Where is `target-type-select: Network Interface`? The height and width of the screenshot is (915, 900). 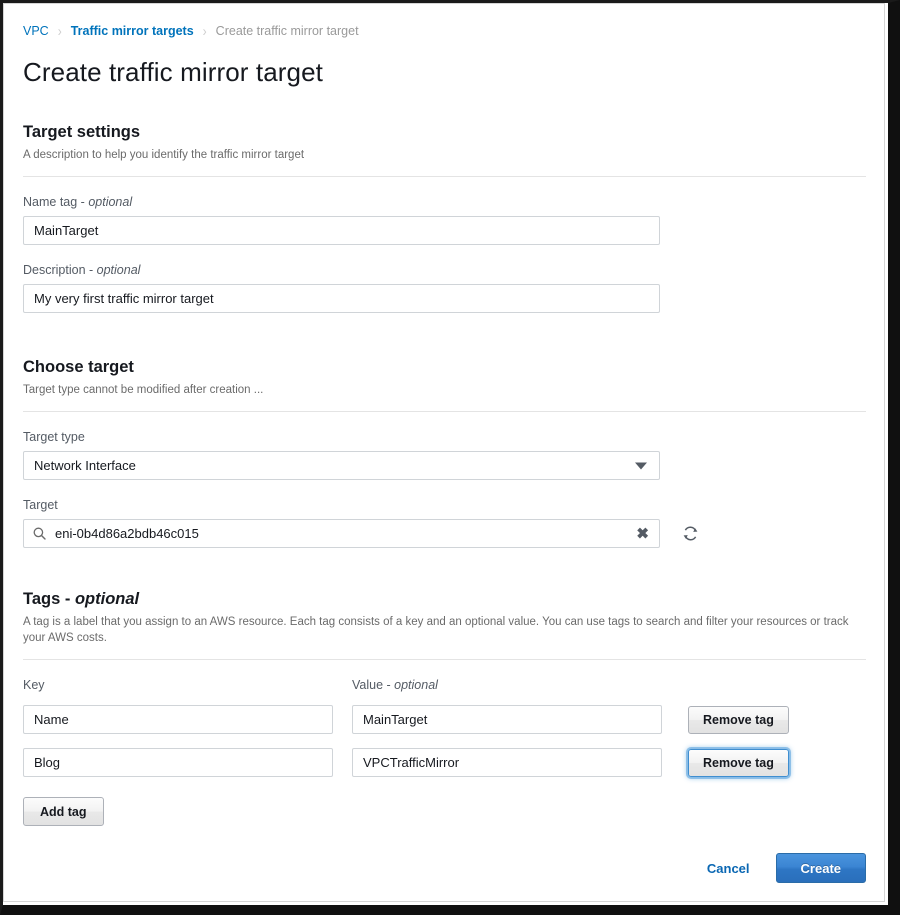 target-type-select: Network Interface is located at coordinates (341, 465).